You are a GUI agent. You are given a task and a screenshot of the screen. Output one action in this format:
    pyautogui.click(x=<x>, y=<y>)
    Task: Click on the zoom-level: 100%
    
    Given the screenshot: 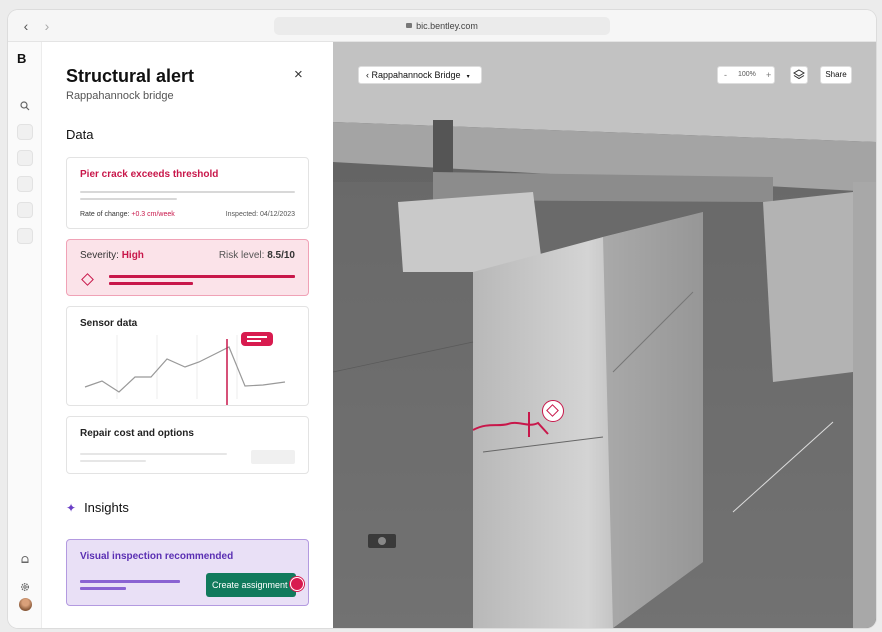 What is the action you would take?
    pyautogui.click(x=747, y=74)
    